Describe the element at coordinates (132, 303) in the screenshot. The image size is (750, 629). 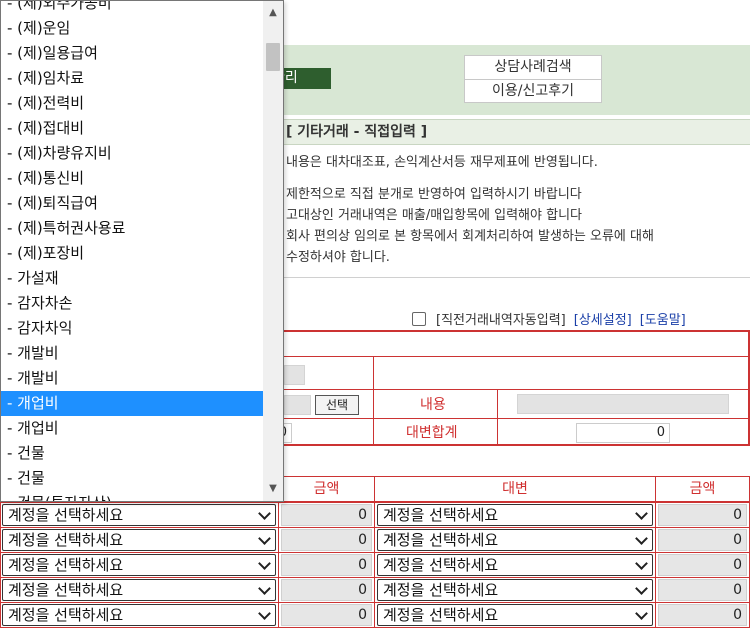
I see `dropdown-option: - 감자차손` at that location.